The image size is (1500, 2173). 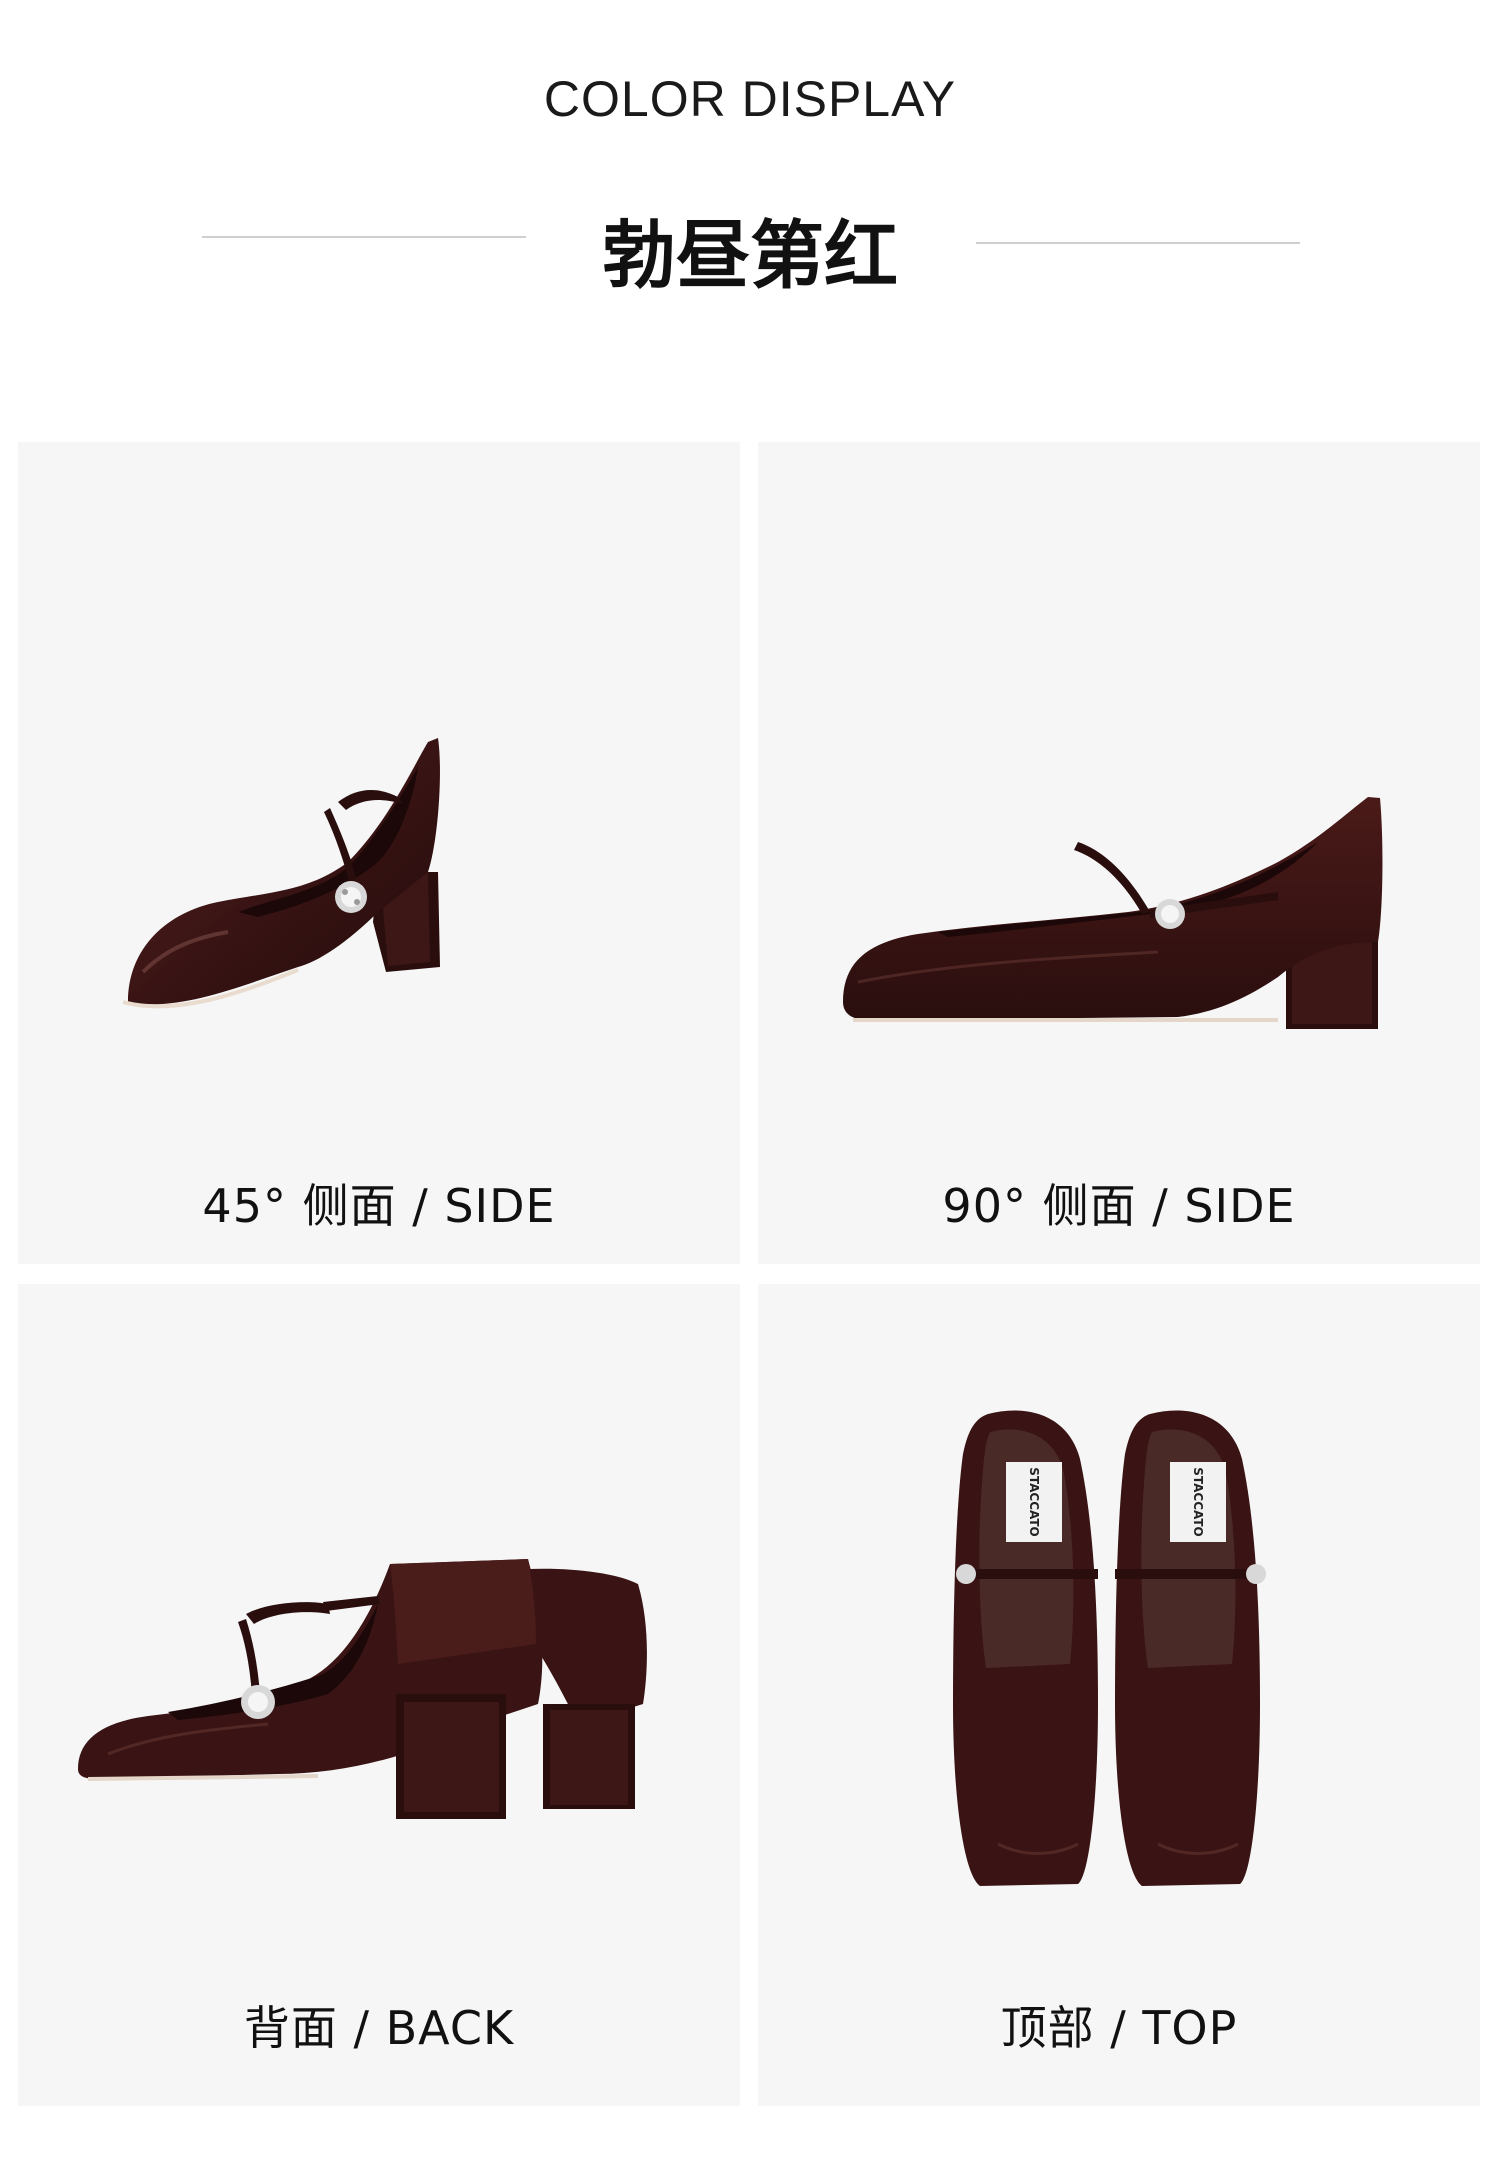 I want to click on title-divider-right, so click(x=1138, y=243).